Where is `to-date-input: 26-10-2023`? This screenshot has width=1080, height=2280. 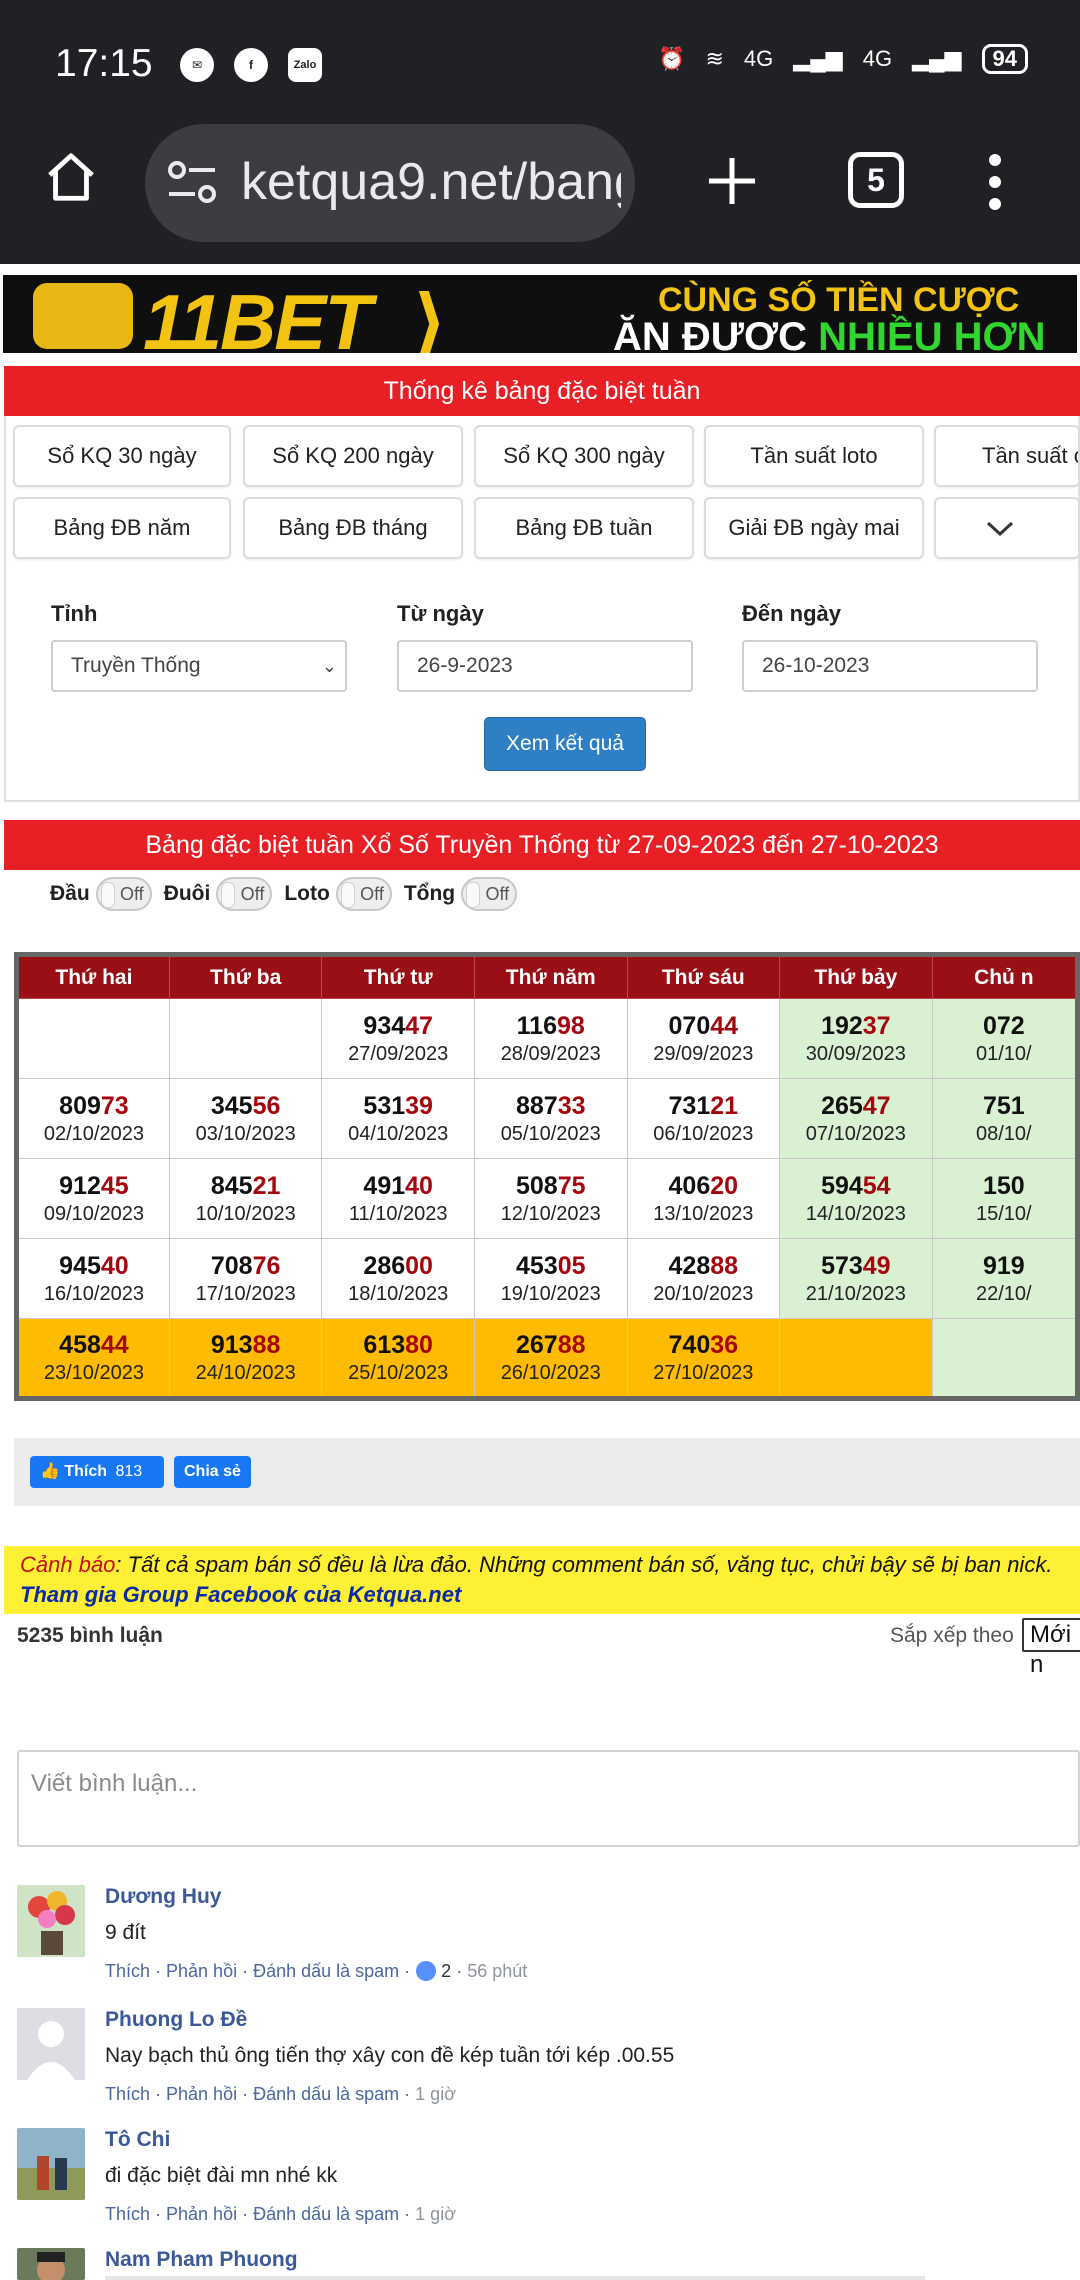
to-date-input: 26-10-2023 is located at coordinates (890, 666).